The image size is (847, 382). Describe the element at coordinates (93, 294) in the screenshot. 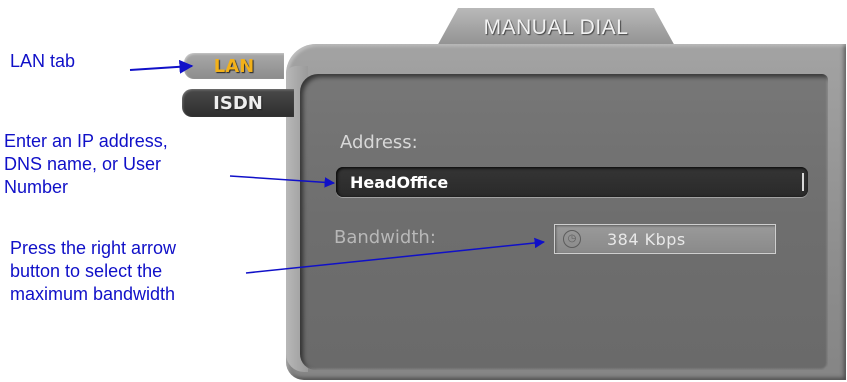

I see `annotation-bandwidth-line-3: maximum bandwidth` at that location.